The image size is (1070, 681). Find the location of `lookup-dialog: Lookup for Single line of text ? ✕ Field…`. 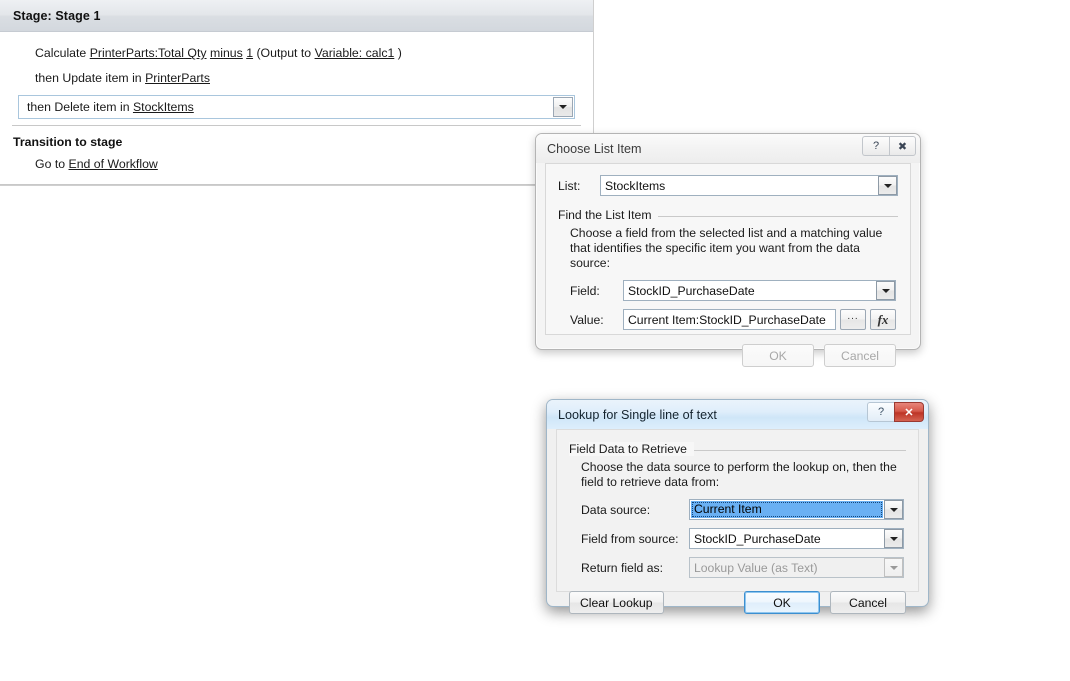

lookup-dialog: Lookup for Single line of text ? ✕ Field… is located at coordinates (737, 506).